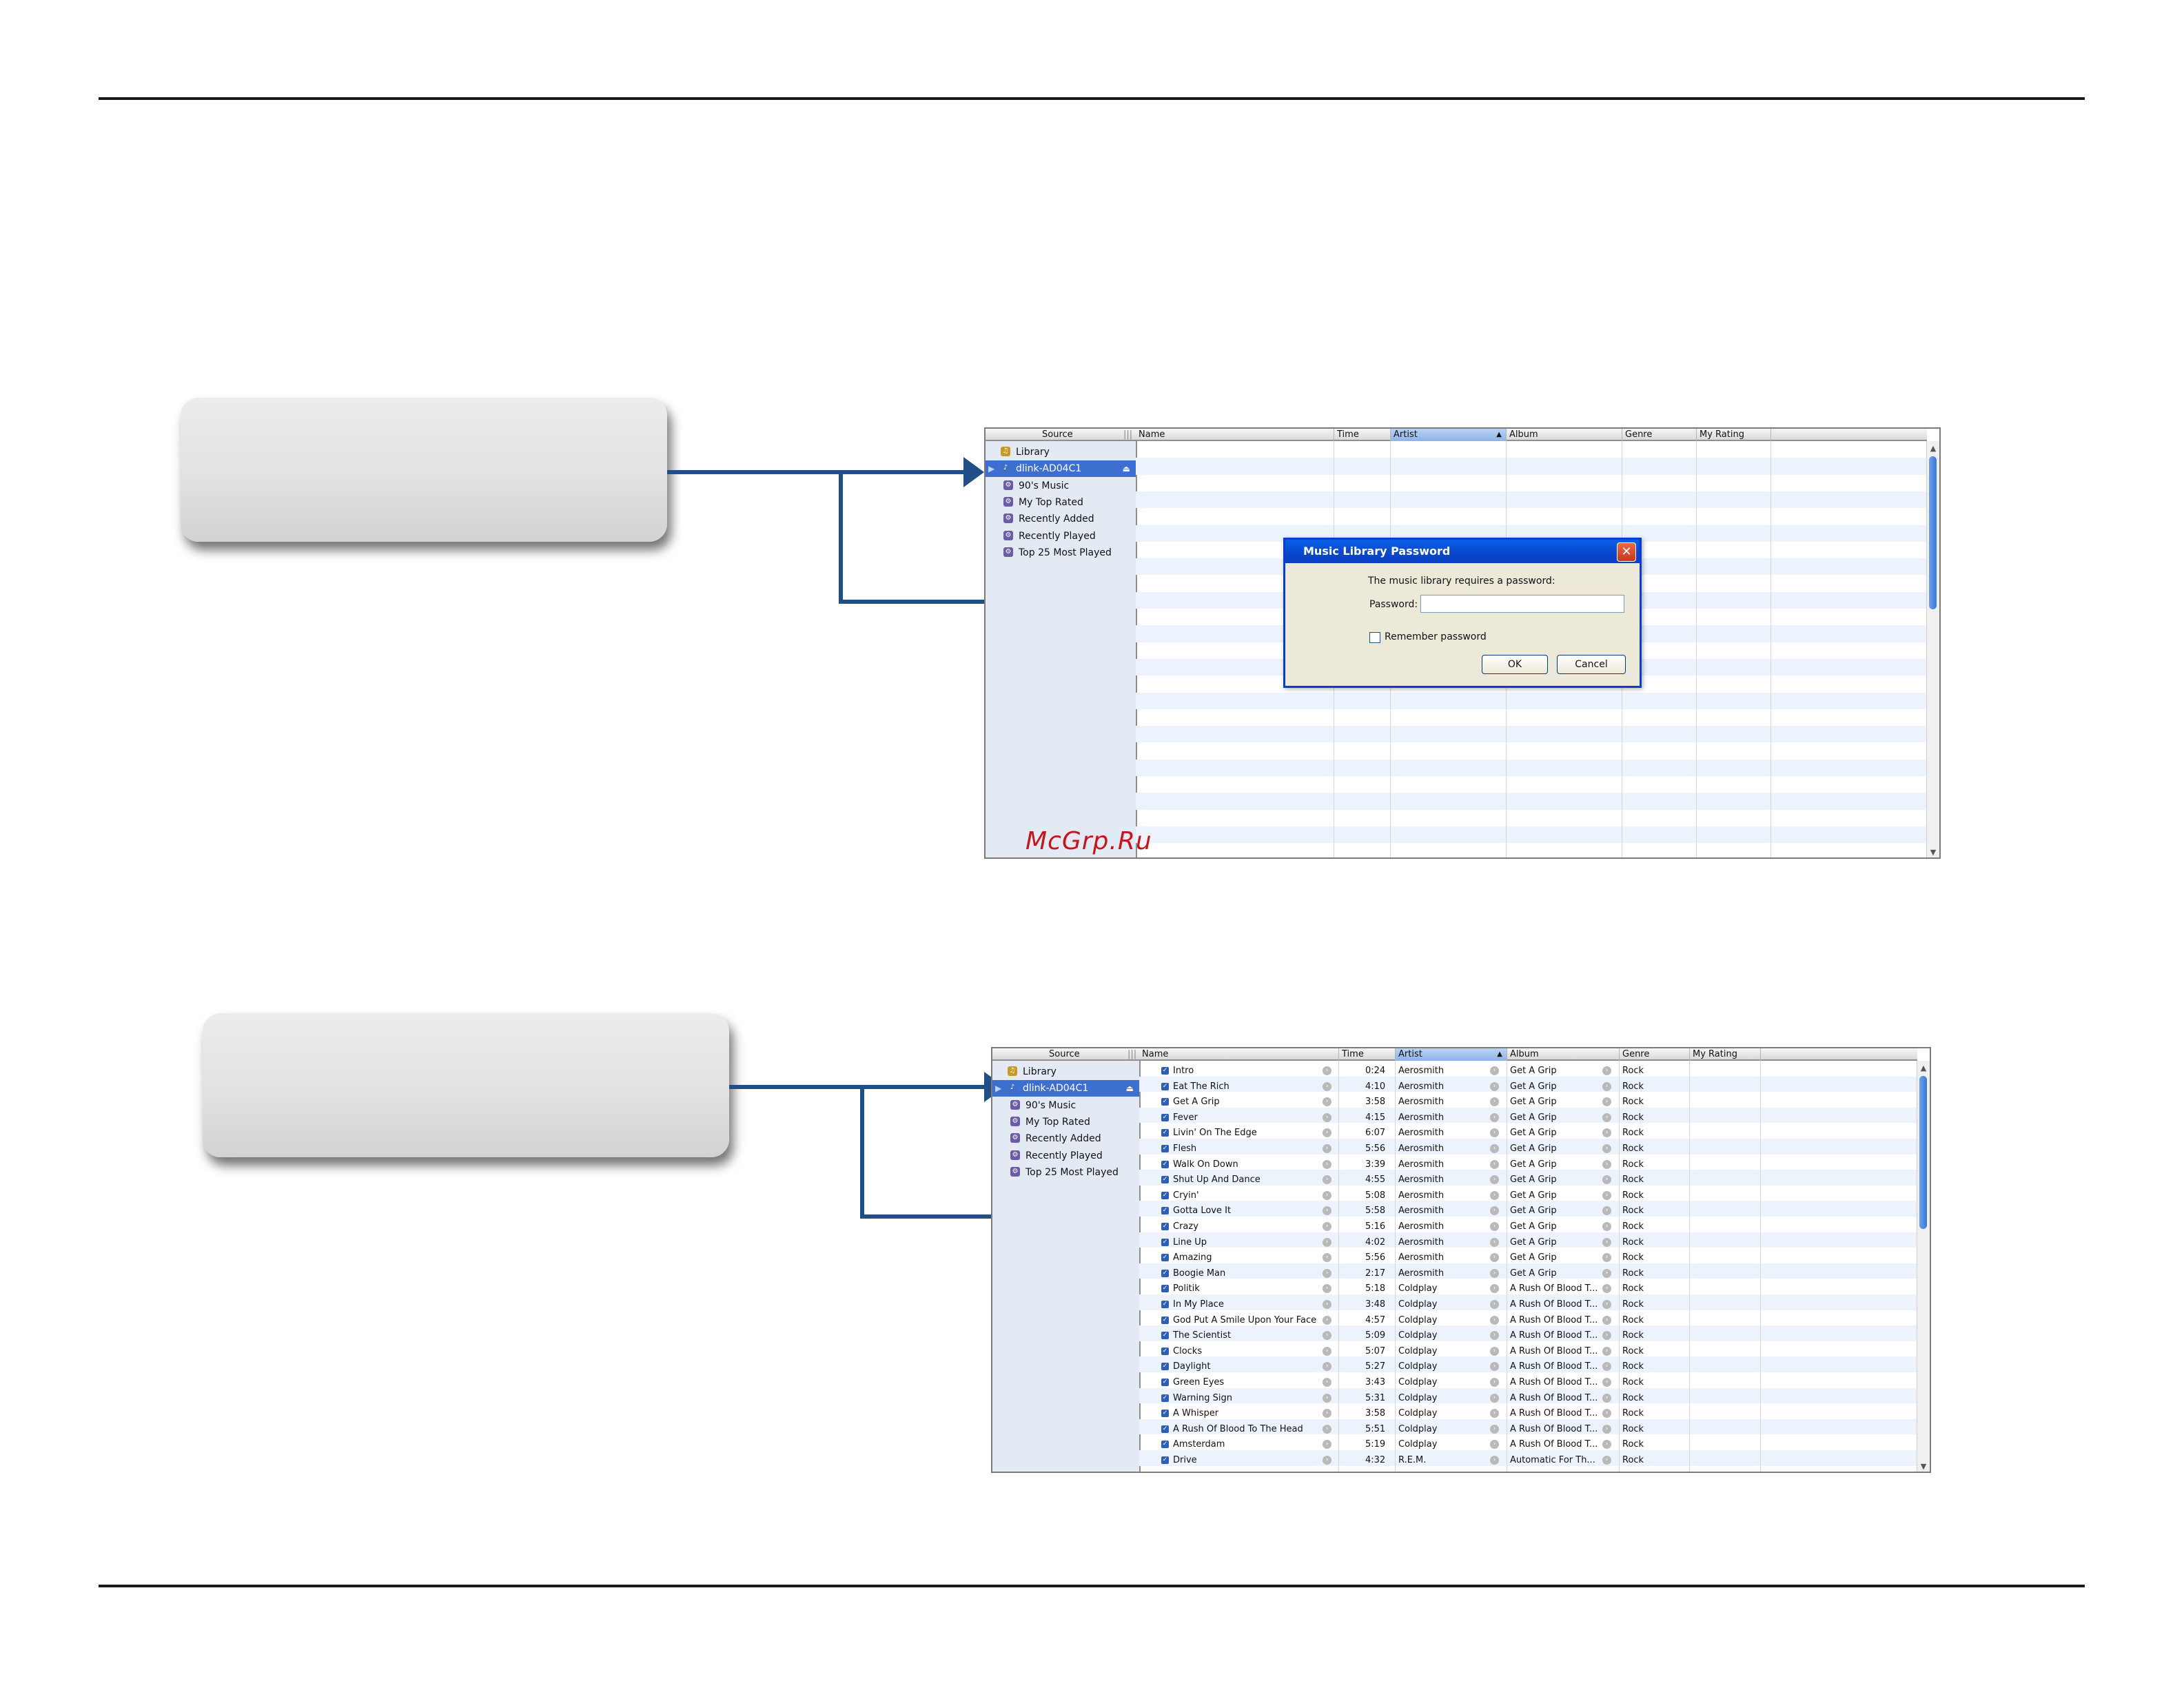  I want to click on track-row: ✓ Amazing › 5:56 Aerosmith › Get A Grip › Rock, so click(1461, 1258).